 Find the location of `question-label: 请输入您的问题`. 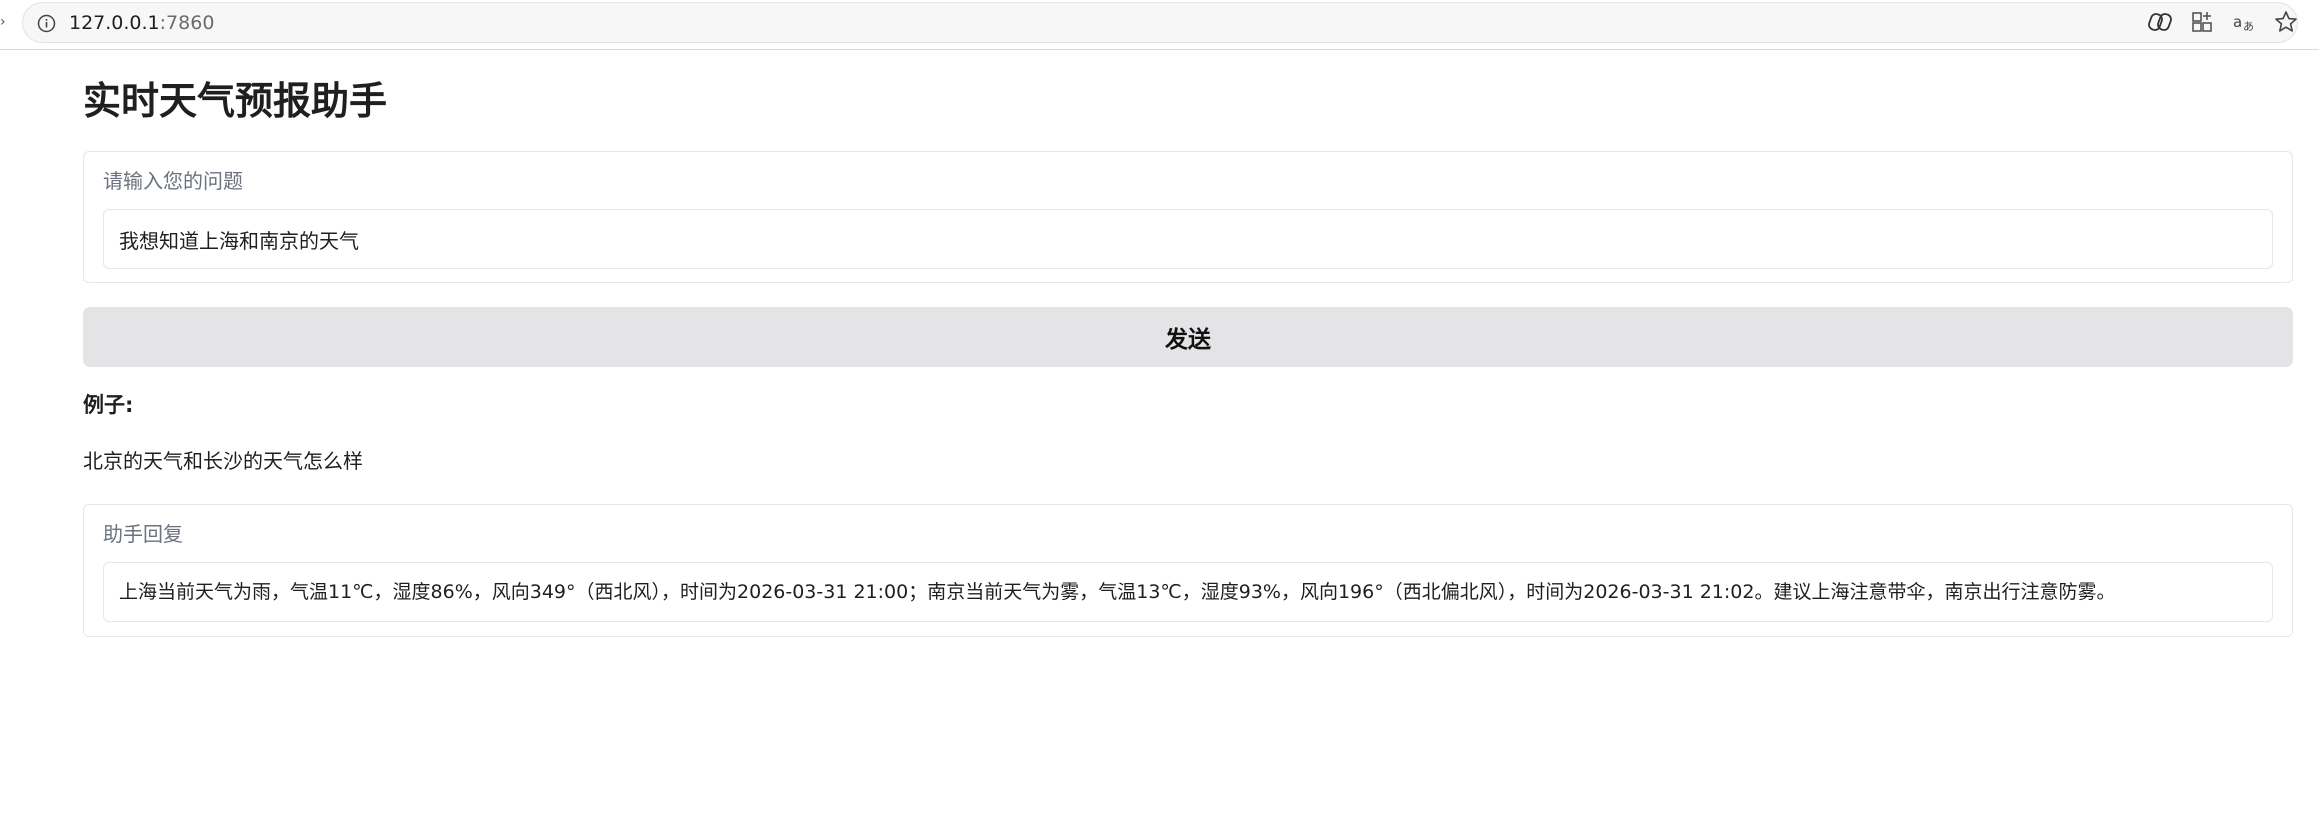

question-label: 请输入您的问题 is located at coordinates (173, 181).